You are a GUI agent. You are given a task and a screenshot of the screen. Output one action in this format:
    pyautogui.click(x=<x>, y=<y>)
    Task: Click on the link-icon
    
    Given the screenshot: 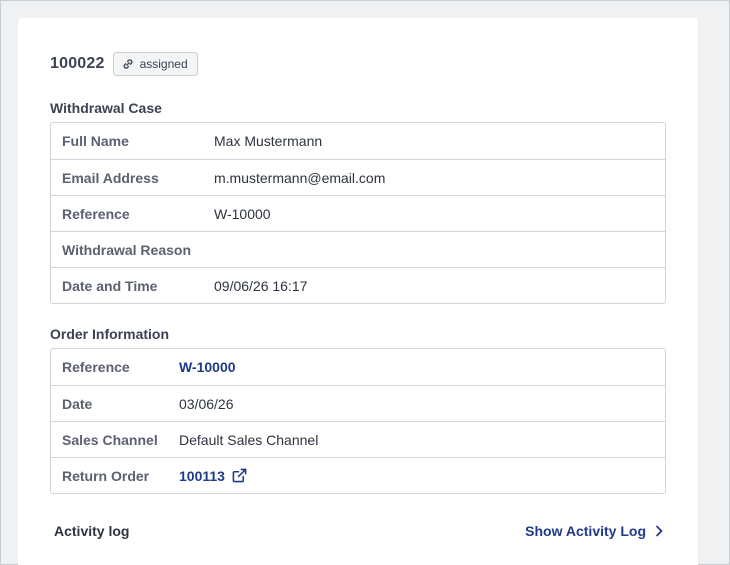 What is the action you would take?
    pyautogui.click(x=128, y=64)
    